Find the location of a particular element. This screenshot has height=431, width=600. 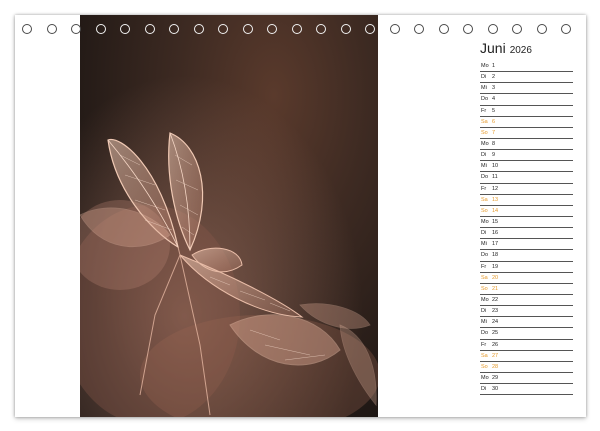

day-row: Sa 27 is located at coordinates (526, 356).